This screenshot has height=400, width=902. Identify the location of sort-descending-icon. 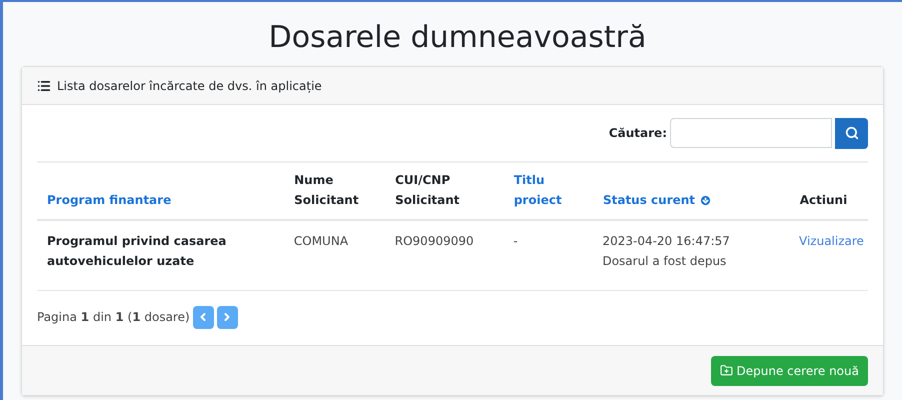
(705, 200).